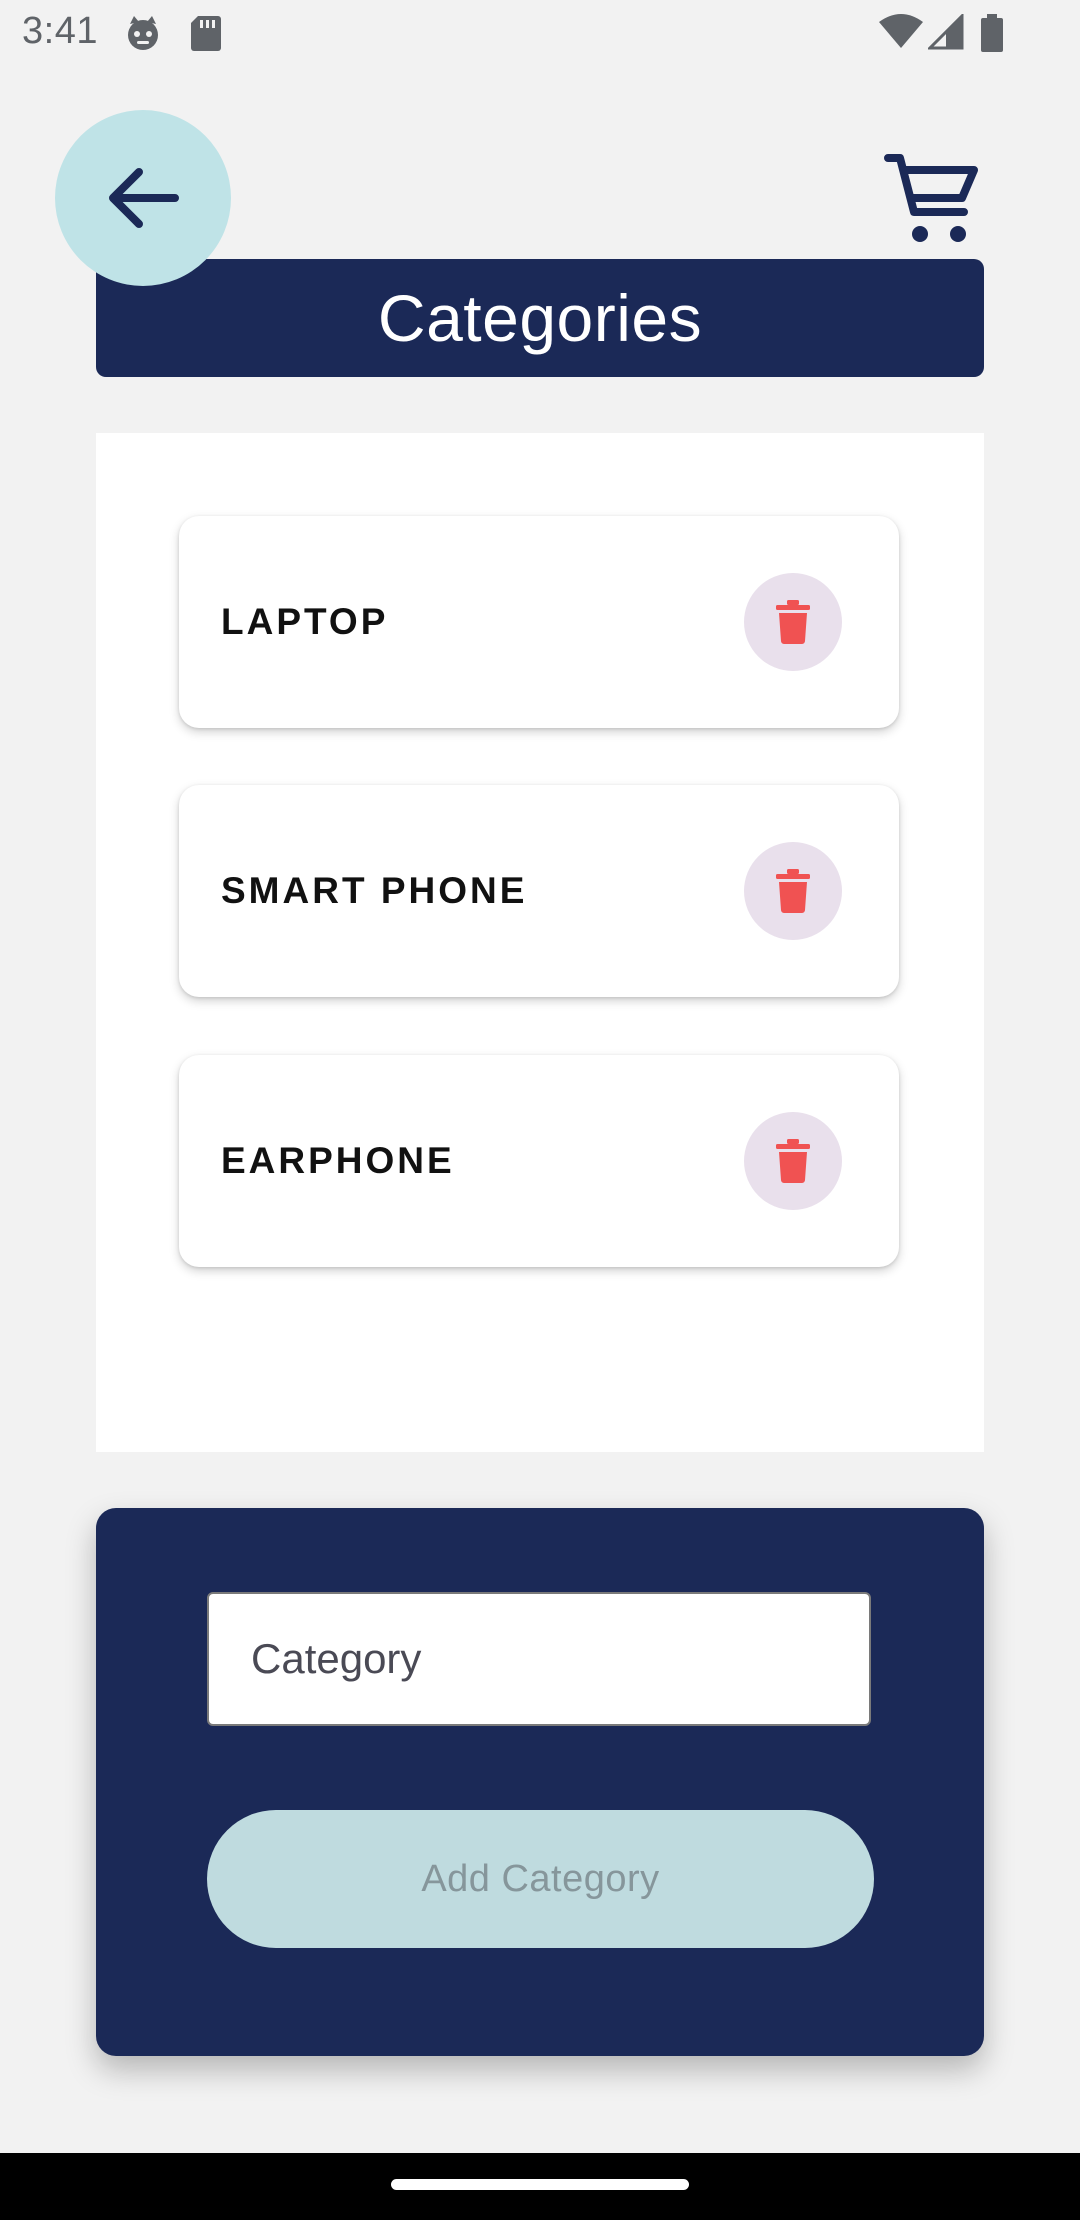 This screenshot has width=1080, height=2220. What do you see at coordinates (539, 1659) in the screenshot?
I see `category-input` at bounding box center [539, 1659].